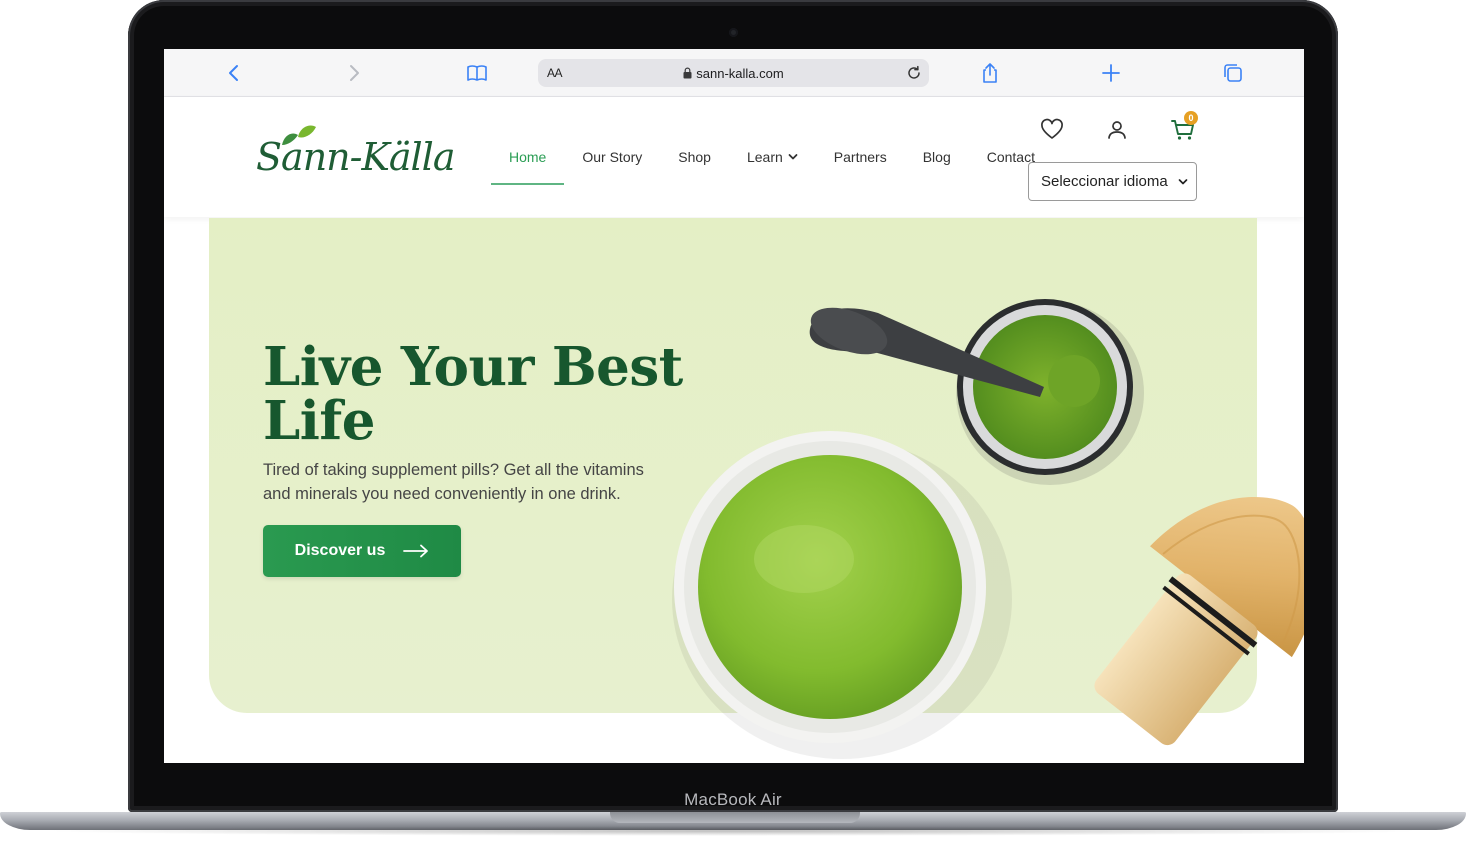  What do you see at coordinates (914, 73) in the screenshot?
I see `reload-icon` at bounding box center [914, 73].